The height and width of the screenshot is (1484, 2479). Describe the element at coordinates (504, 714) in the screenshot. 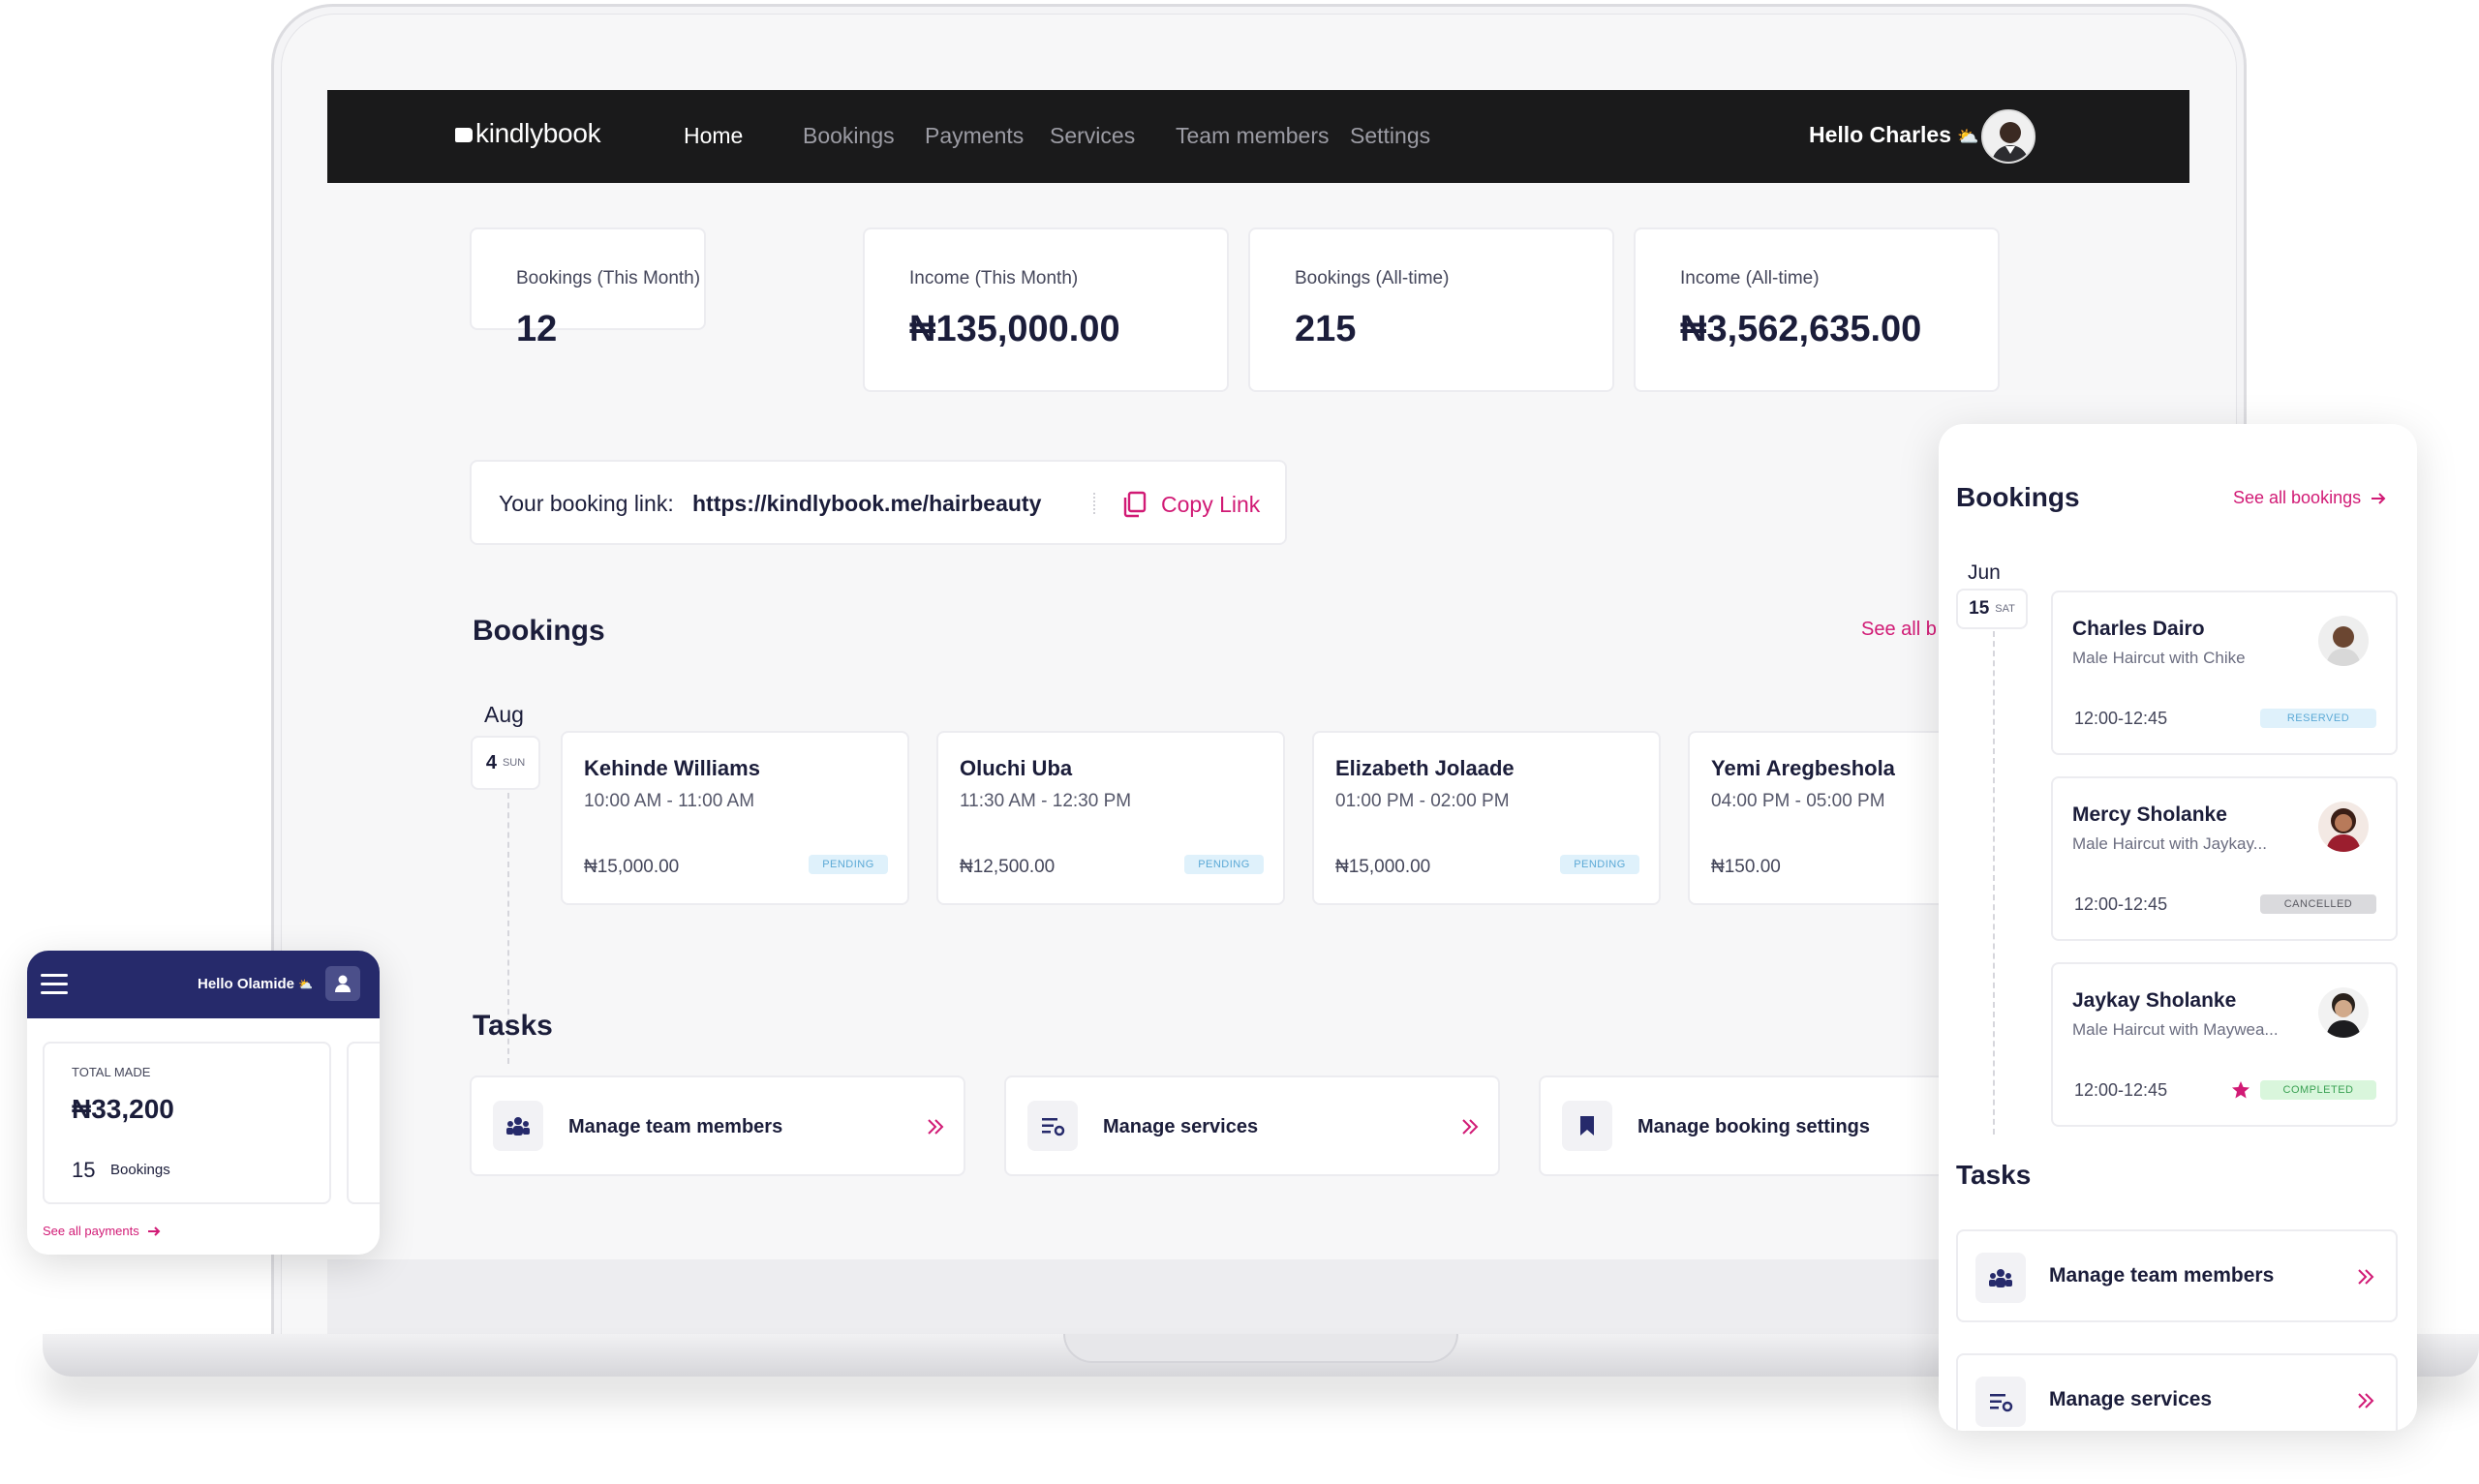

I see `bookings-month: Aug` at that location.